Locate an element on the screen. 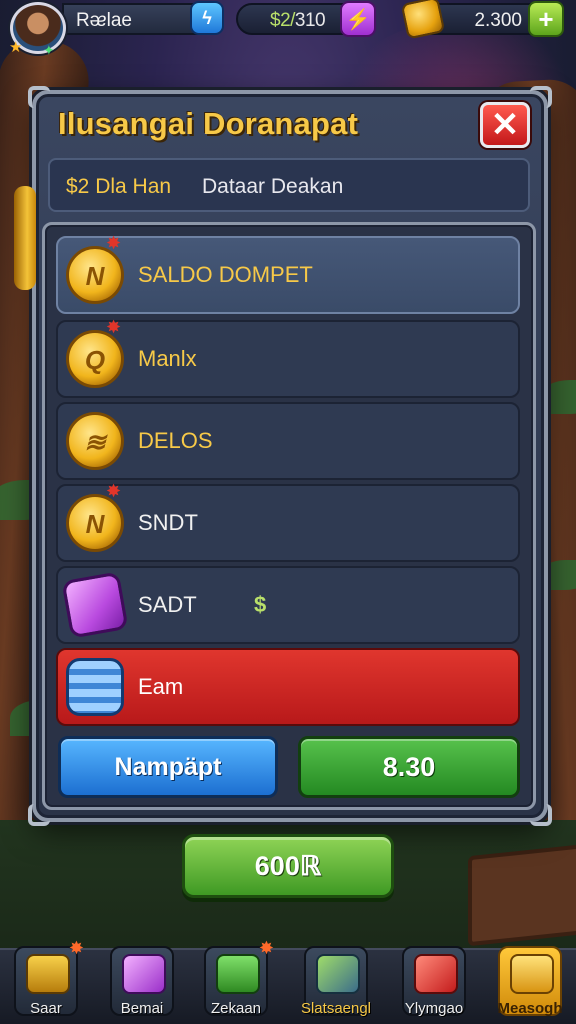 The image size is (576, 1024). nav-item-saar: ✸ Saar is located at coordinates (49, 977).